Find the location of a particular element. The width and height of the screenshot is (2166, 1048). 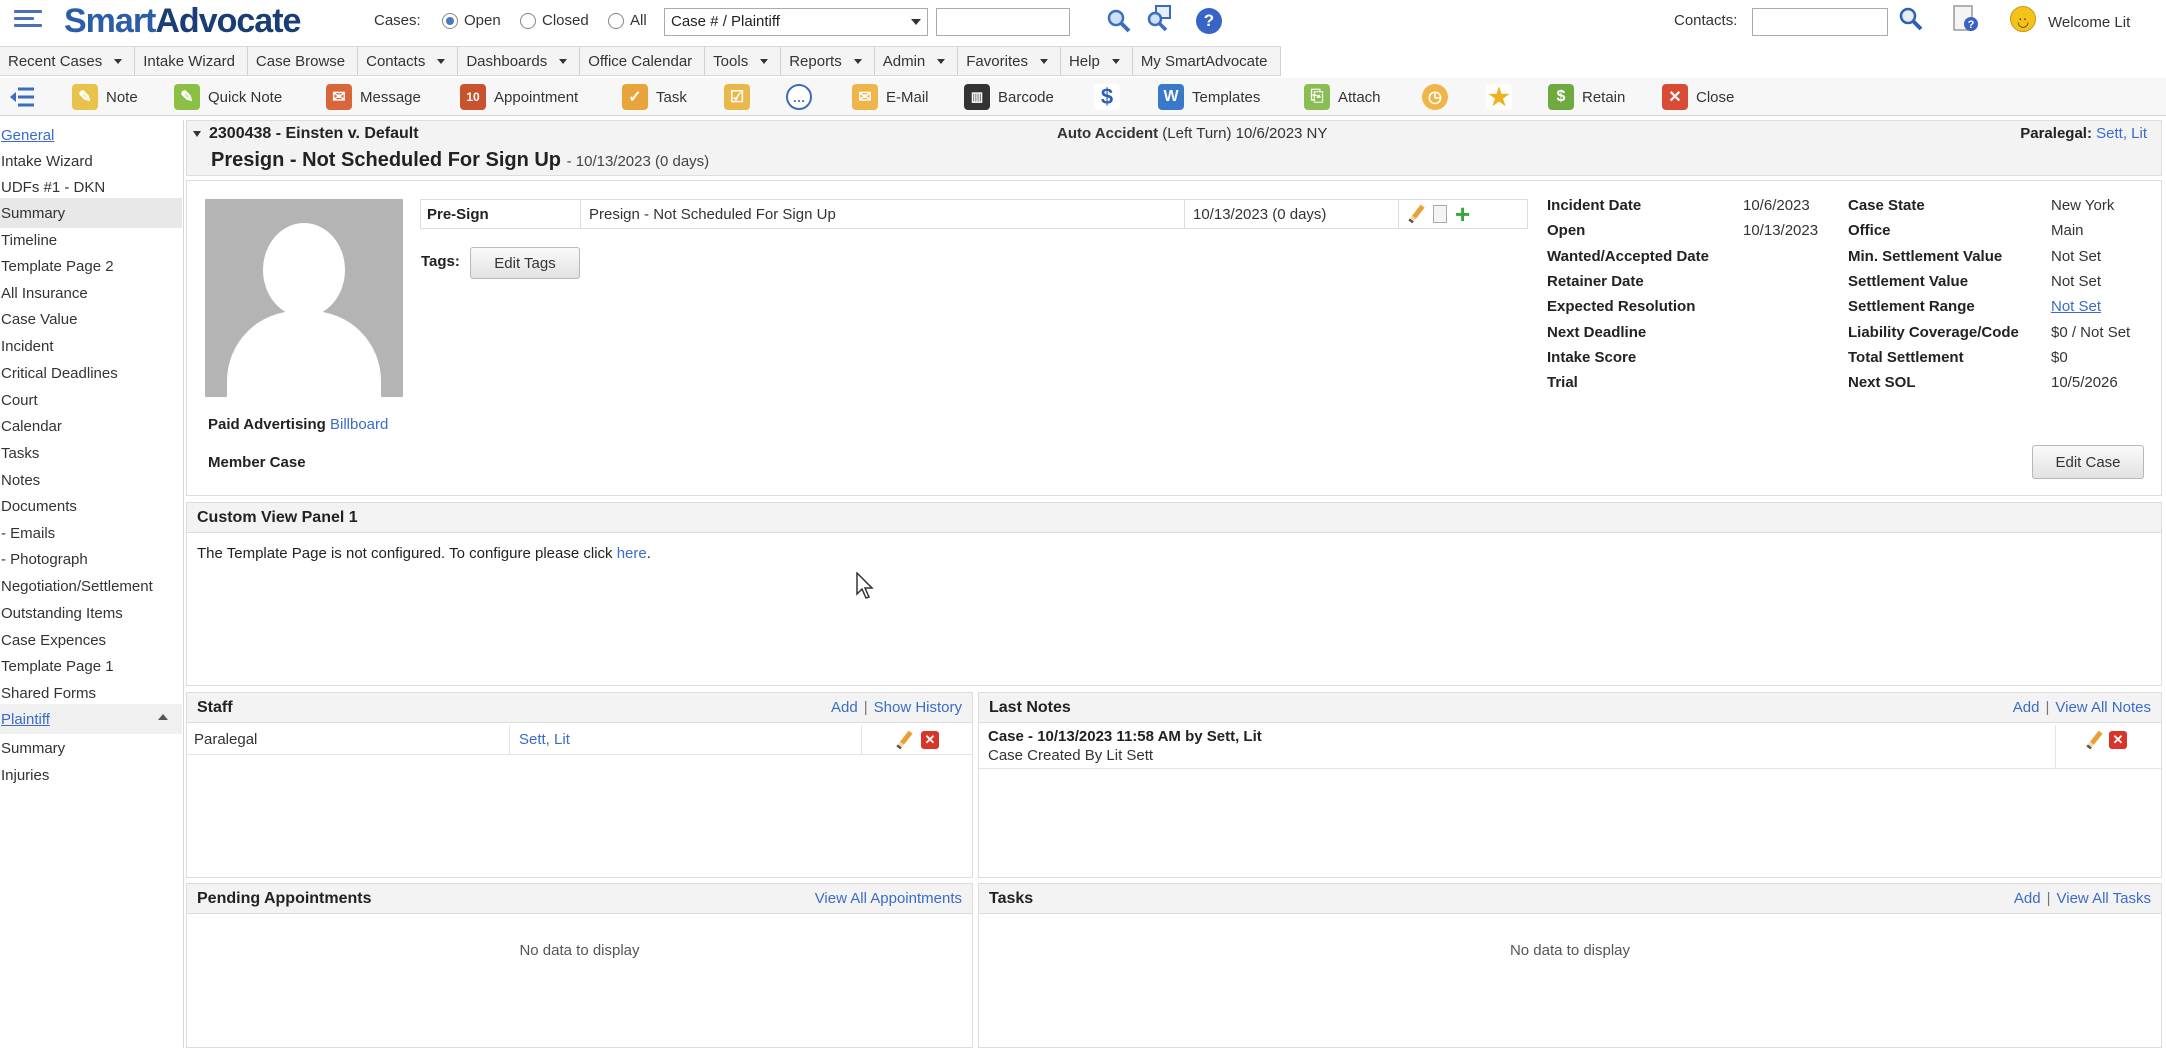

contacts-search-icon is located at coordinates (1911, 19).